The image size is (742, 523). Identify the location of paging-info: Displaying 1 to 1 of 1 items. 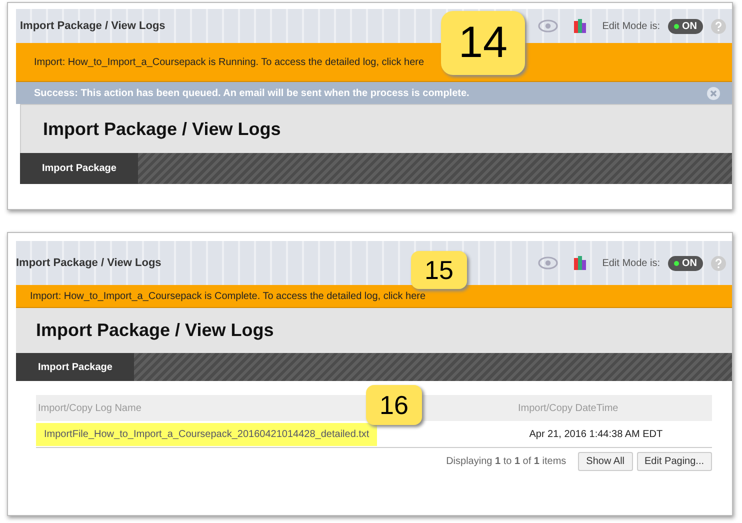
(506, 461).